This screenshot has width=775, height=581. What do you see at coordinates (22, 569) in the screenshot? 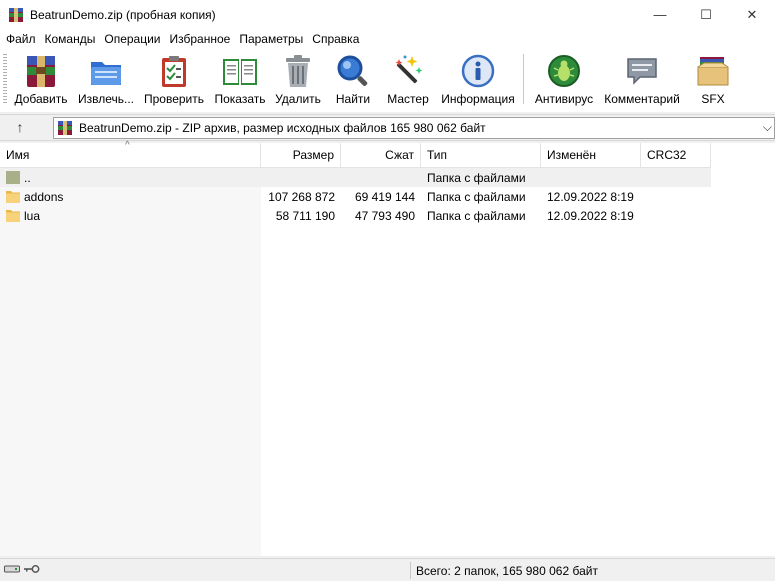
I see `status-icons` at bounding box center [22, 569].